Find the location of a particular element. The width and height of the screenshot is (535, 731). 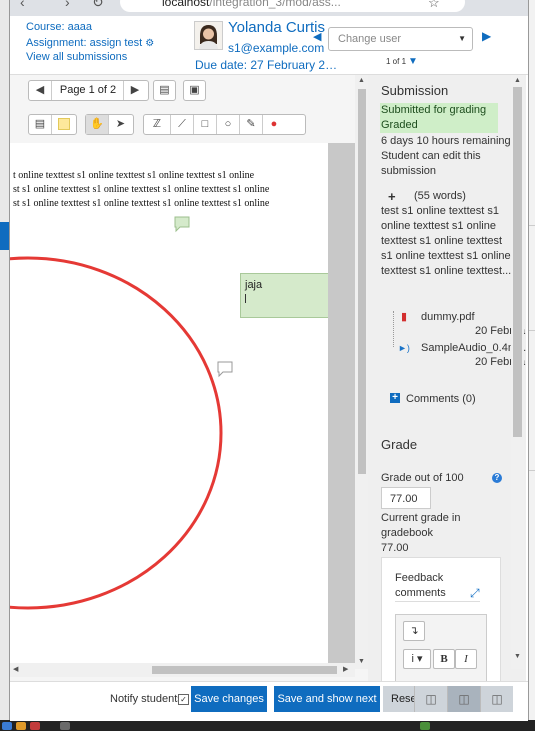

text-cursor is located at coordinates (245, 298).